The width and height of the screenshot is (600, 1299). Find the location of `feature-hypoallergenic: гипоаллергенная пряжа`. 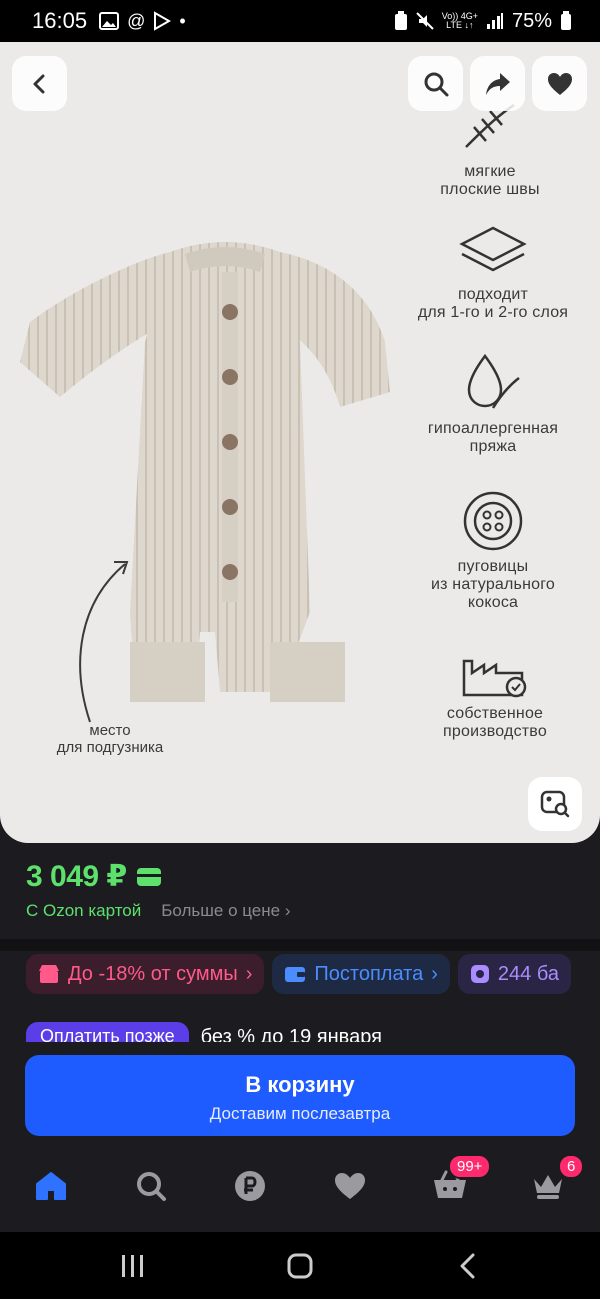

feature-hypoallergenic: гипоаллергенная пряжа is located at coordinates (493, 404).